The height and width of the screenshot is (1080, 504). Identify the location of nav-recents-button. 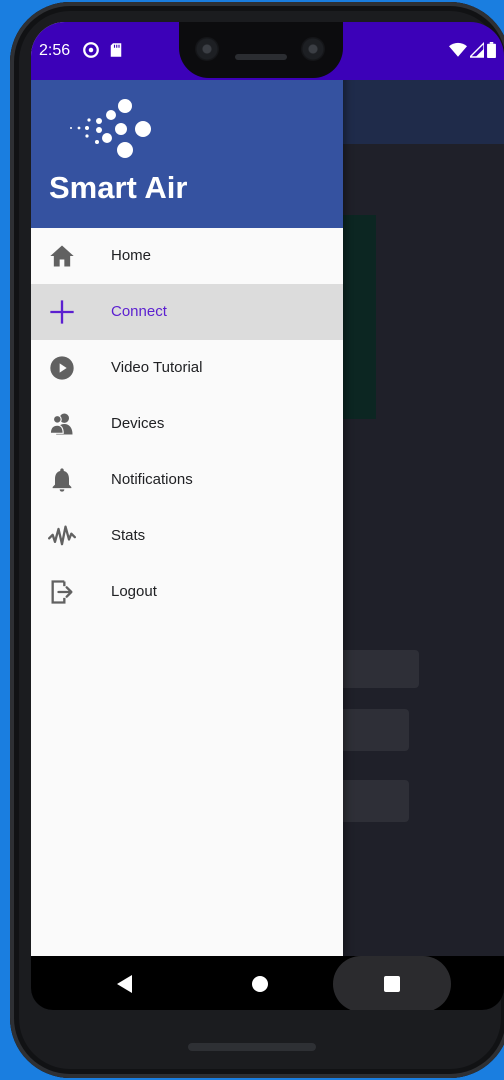
(392, 984).